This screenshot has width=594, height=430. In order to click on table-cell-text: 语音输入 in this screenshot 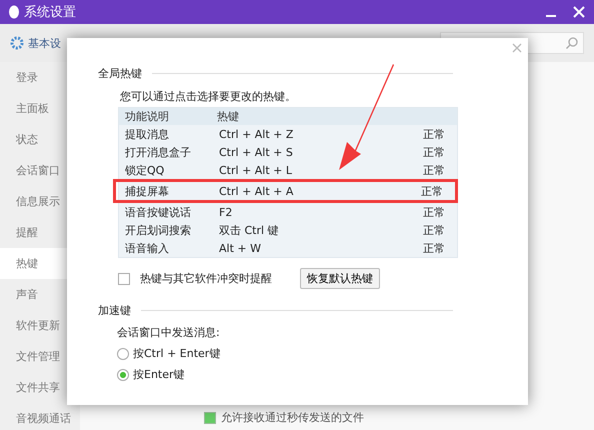, I will do `click(147, 248)`.